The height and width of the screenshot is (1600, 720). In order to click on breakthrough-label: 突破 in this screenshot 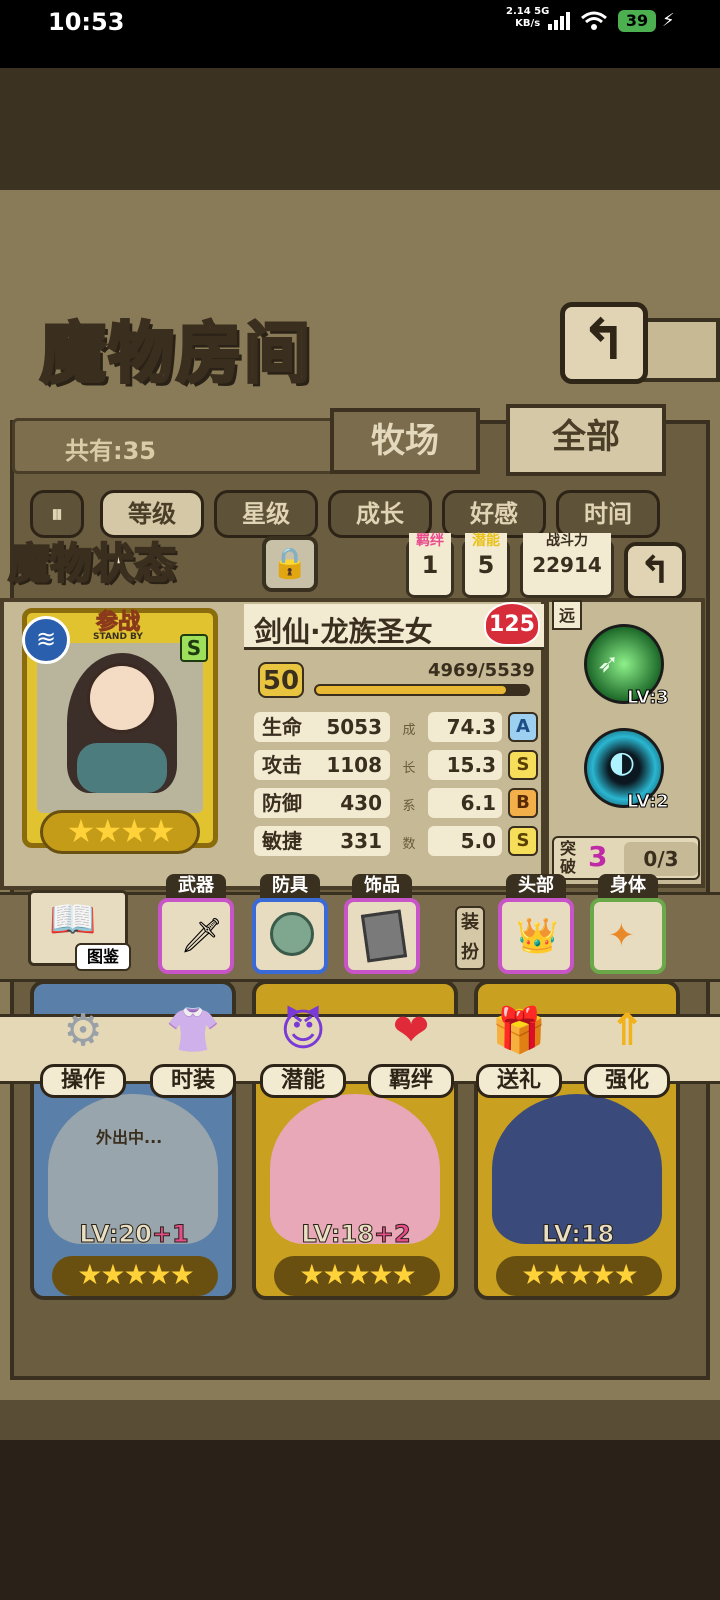, I will do `click(568, 857)`.